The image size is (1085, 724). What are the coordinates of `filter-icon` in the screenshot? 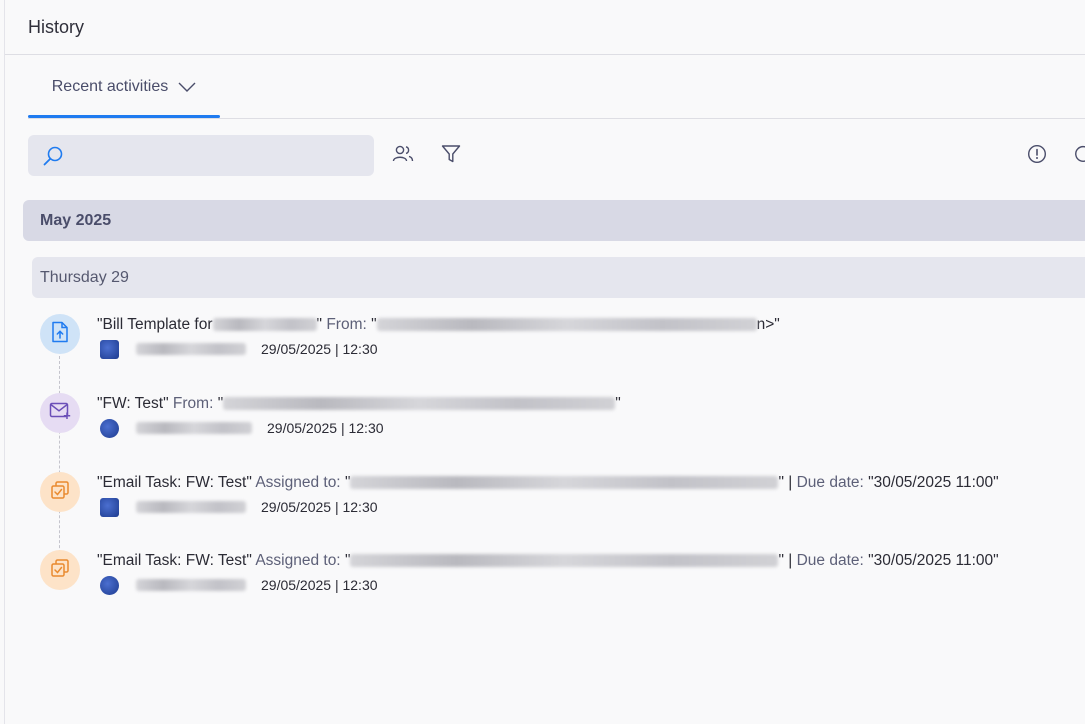 It's located at (451, 156).